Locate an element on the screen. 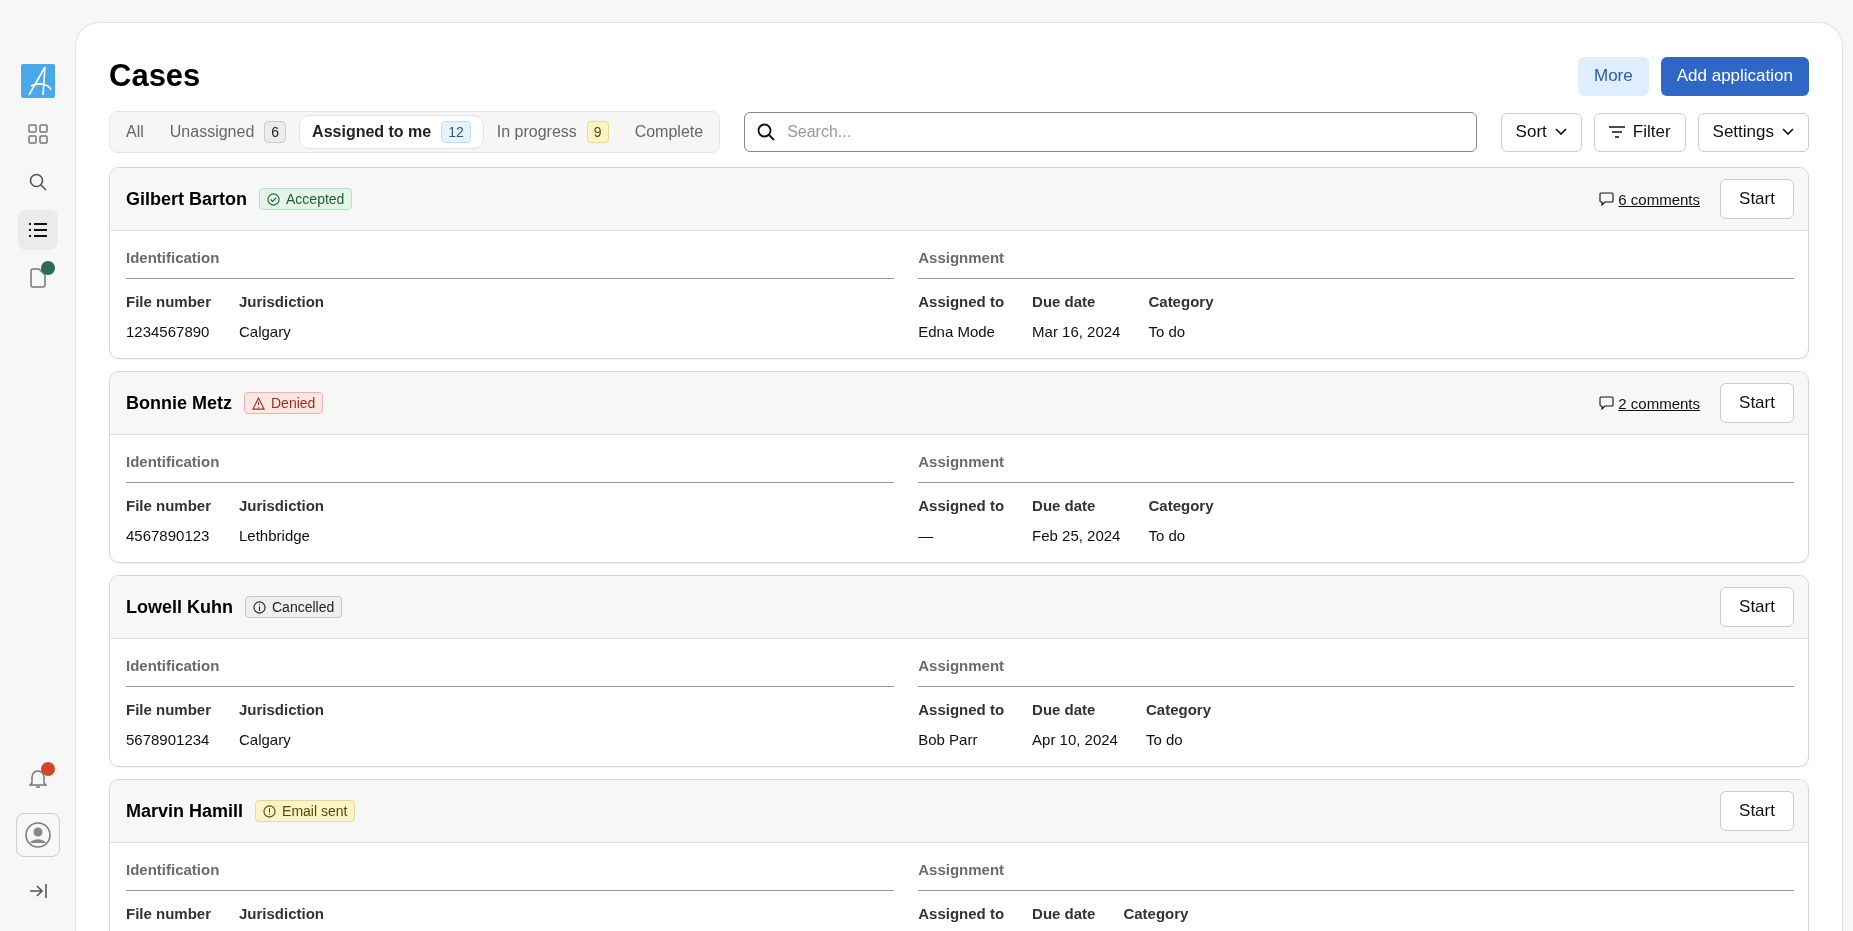  field-value: Feb 25, 2024 is located at coordinates (1076, 535).